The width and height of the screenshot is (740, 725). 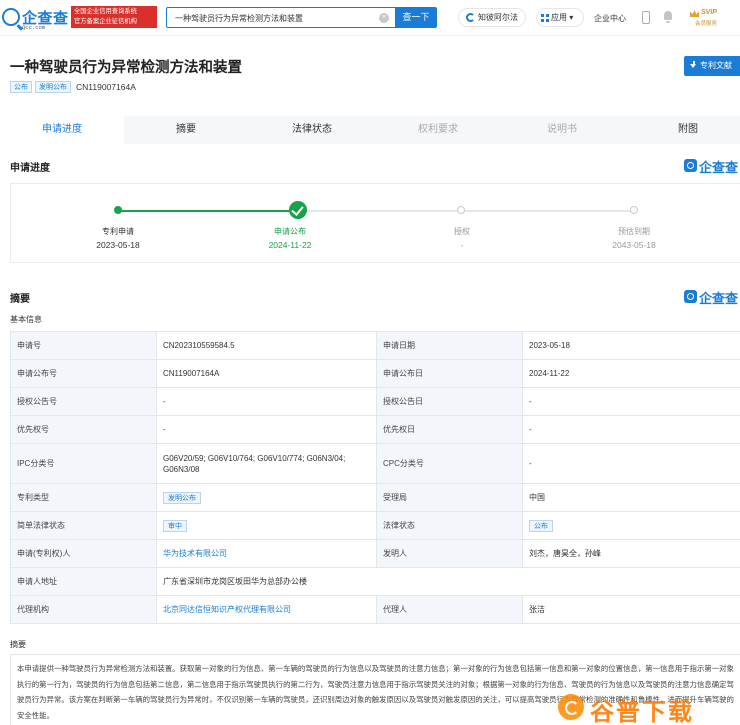 I want to click on simple-legal-status-cell: 审中, so click(x=266, y=525).